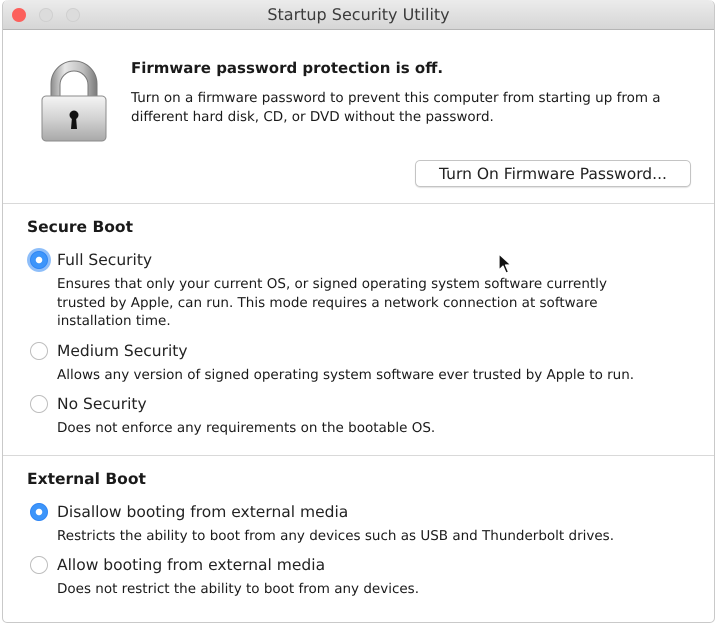 The width and height of the screenshot is (717, 625). What do you see at coordinates (19, 15) in the screenshot?
I see `close-button` at bounding box center [19, 15].